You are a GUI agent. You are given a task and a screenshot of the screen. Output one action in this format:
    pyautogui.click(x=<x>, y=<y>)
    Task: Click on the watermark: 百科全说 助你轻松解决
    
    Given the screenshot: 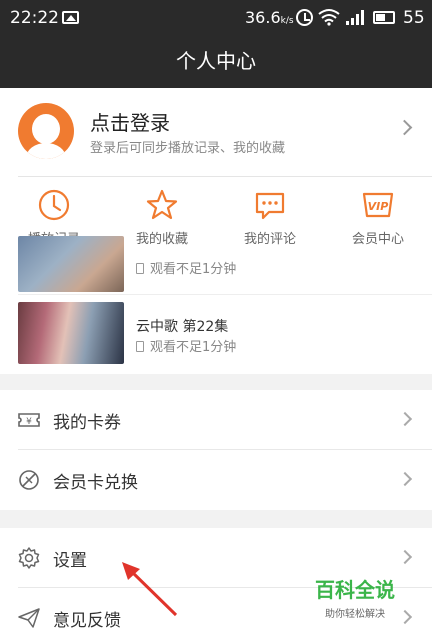 What is the action you would take?
    pyautogui.click(x=355, y=597)
    